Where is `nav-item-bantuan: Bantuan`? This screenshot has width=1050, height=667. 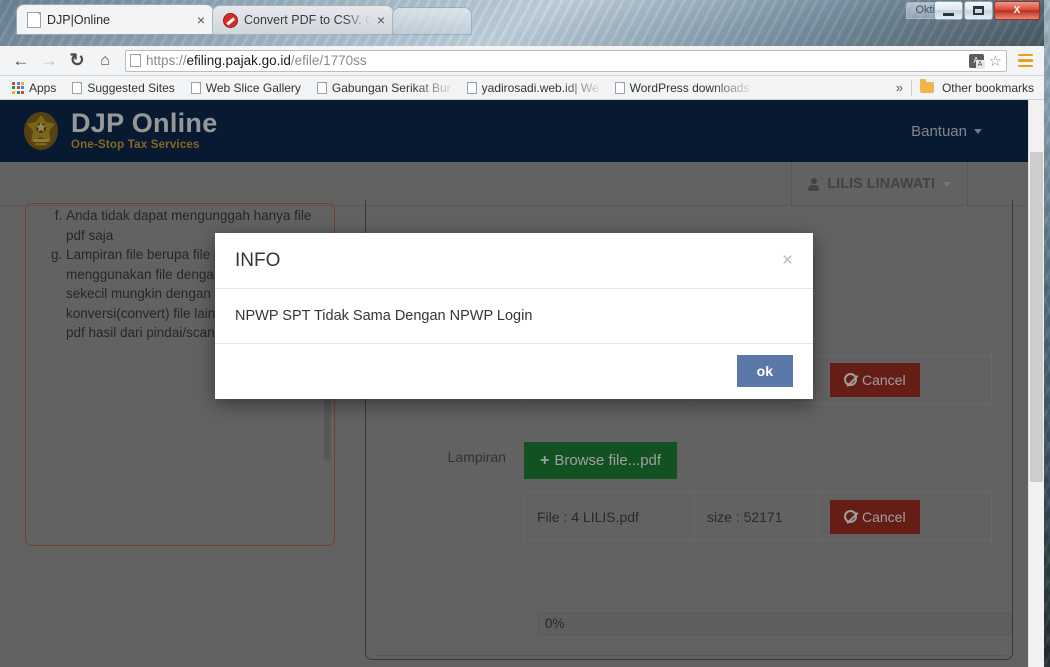
nav-item-bantuan: Bantuan is located at coordinates (946, 131).